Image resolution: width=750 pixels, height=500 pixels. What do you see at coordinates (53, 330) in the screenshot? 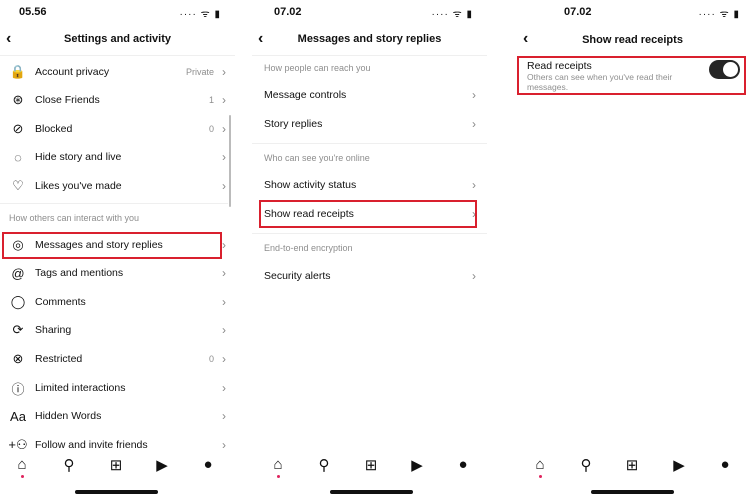
I see `row-label: Sharing` at bounding box center [53, 330].